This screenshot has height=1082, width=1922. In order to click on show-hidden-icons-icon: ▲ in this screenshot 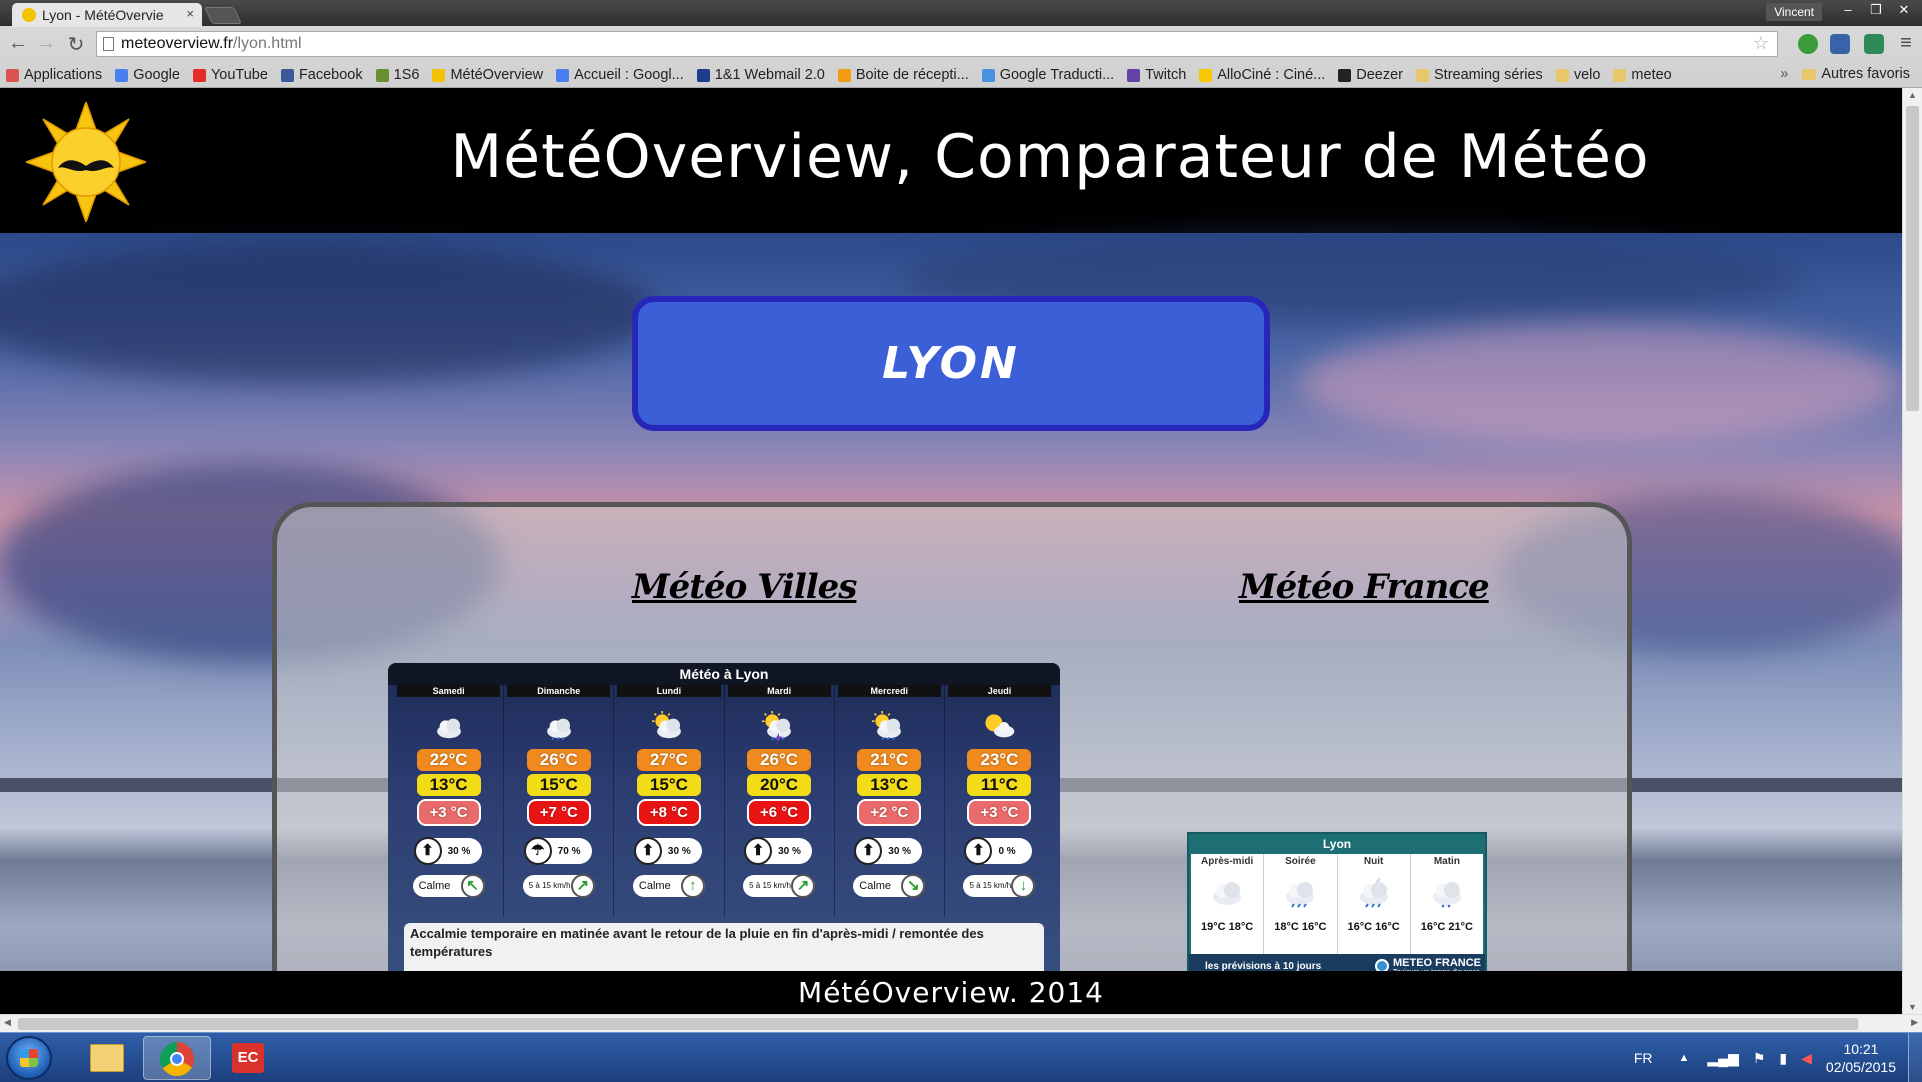, I will do `click(1684, 1058)`.